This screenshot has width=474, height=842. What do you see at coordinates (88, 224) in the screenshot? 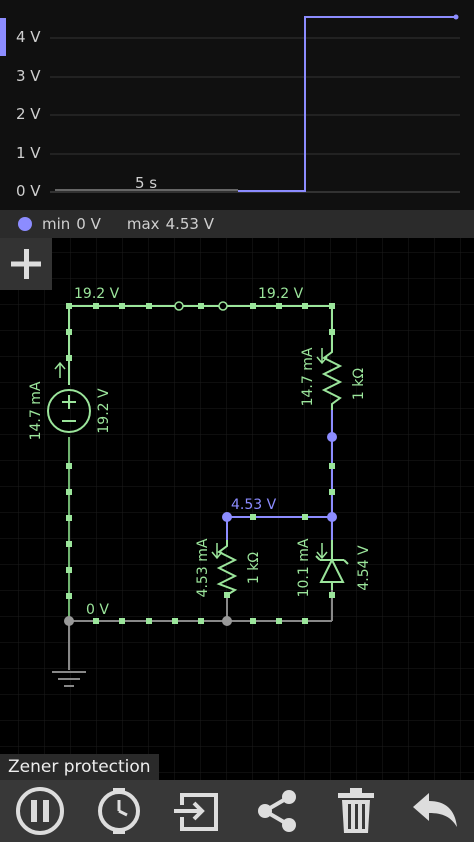
I see `min-value: 0 V` at bounding box center [88, 224].